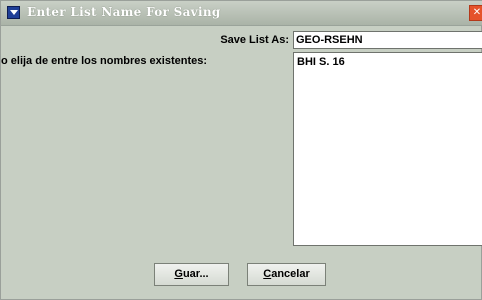  What do you see at coordinates (13, 12) in the screenshot?
I see `list-icon` at bounding box center [13, 12].